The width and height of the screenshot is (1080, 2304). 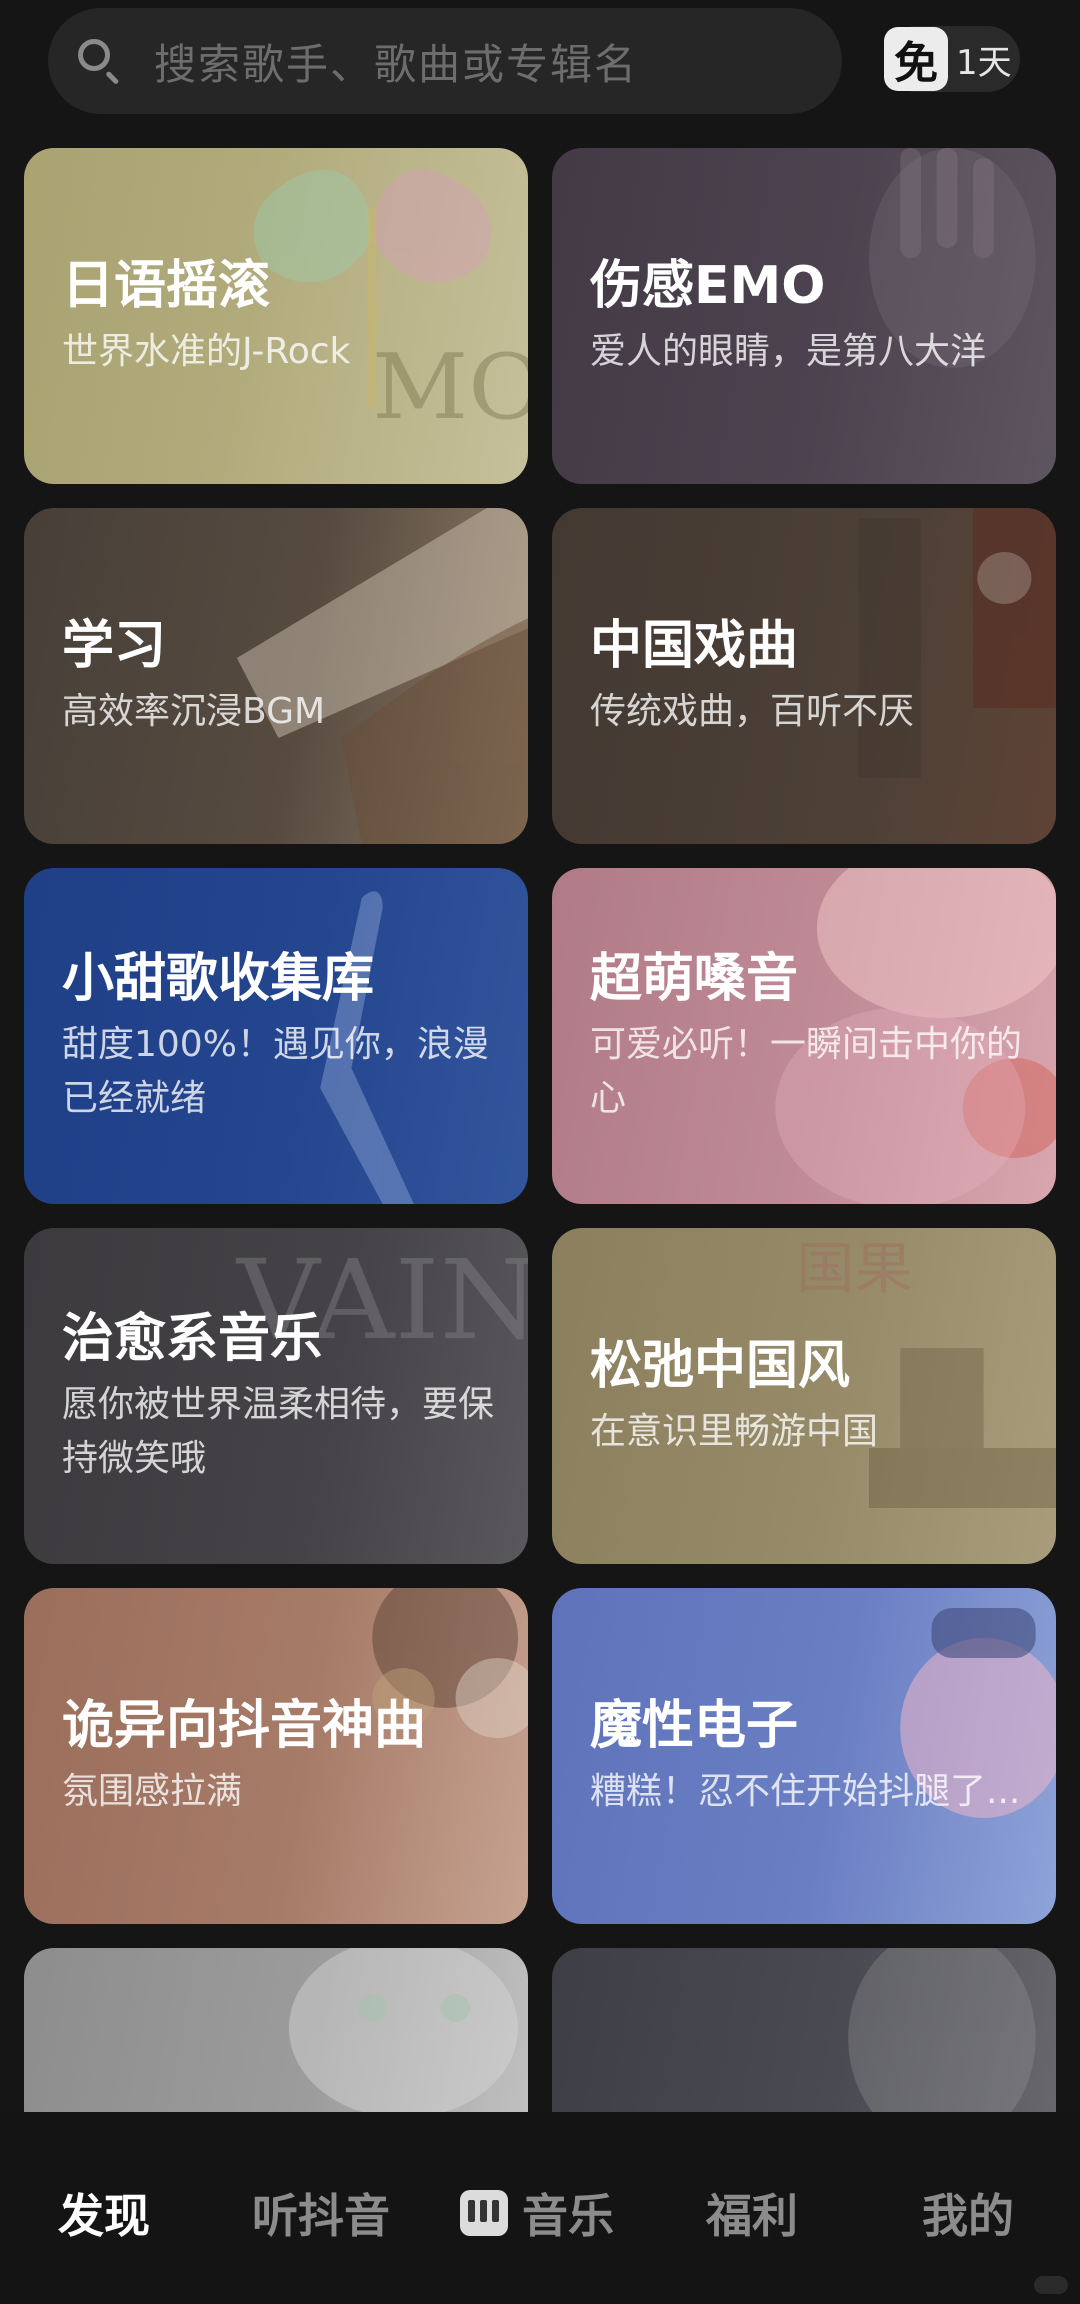 I want to click on tab-welfare-label: 福利, so click(x=752, y=2216).